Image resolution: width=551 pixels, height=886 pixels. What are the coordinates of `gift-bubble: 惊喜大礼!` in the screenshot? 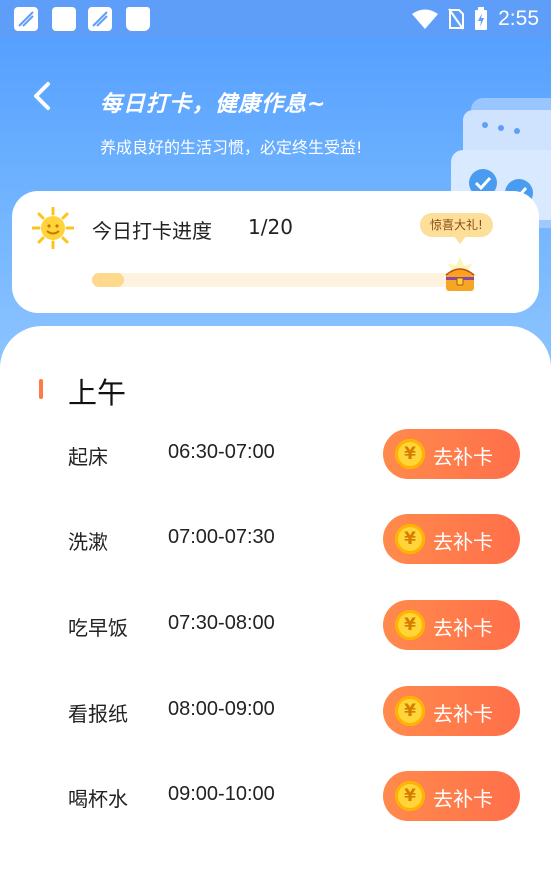 It's located at (456, 228).